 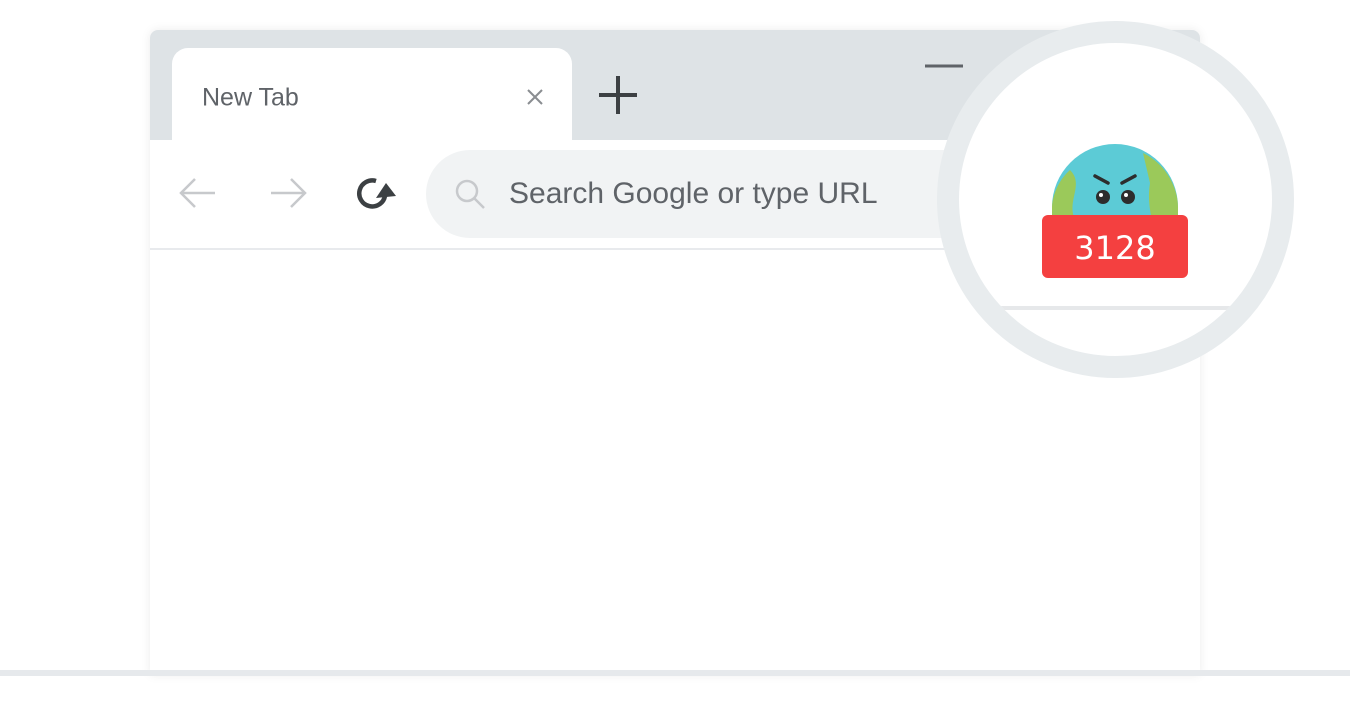 What do you see at coordinates (373, 193) in the screenshot?
I see `reload-icon` at bounding box center [373, 193].